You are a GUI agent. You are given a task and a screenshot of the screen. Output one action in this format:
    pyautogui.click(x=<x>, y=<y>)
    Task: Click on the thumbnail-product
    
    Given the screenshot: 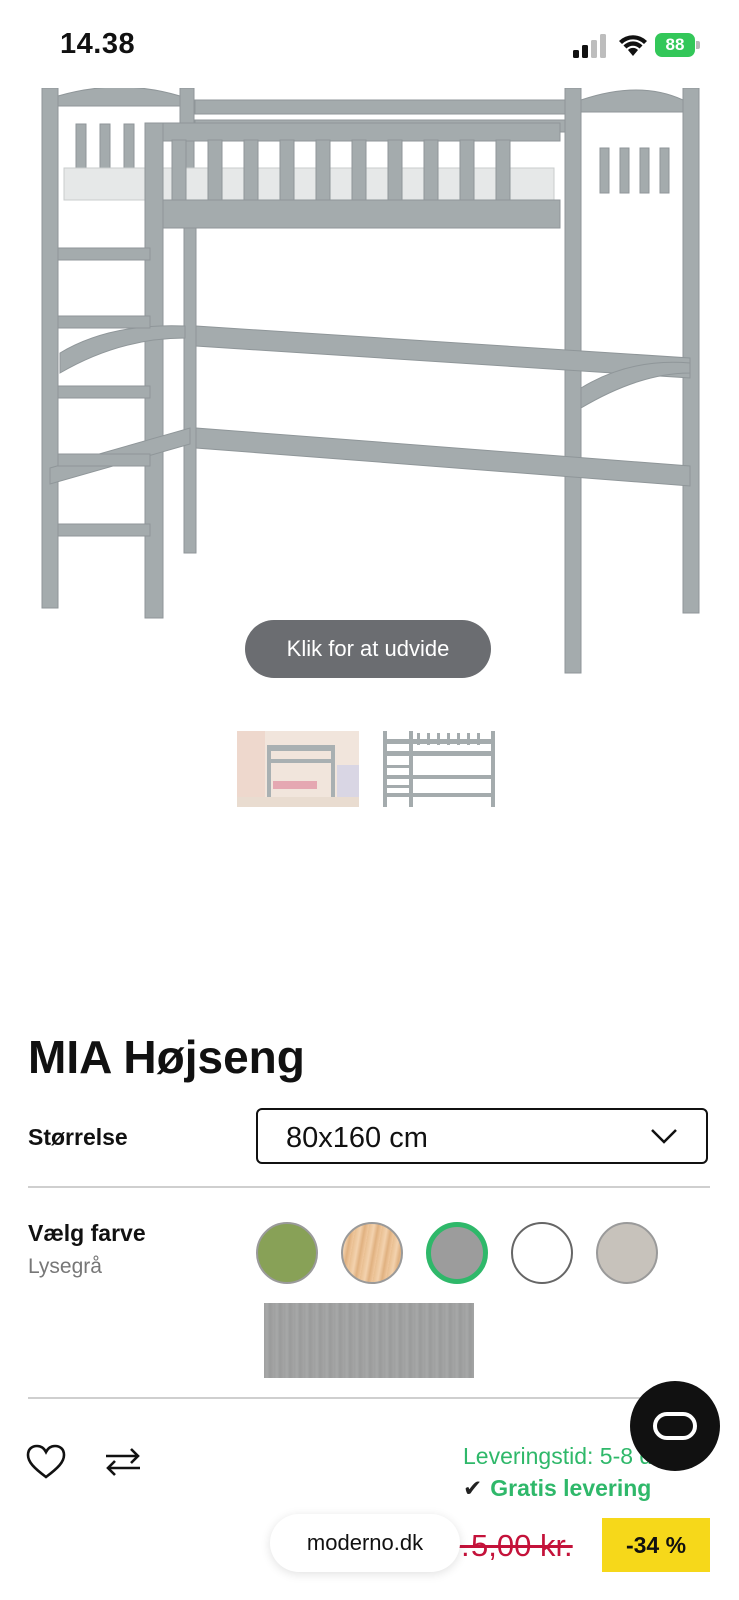 What is the action you would take?
    pyautogui.click(x=440, y=769)
    